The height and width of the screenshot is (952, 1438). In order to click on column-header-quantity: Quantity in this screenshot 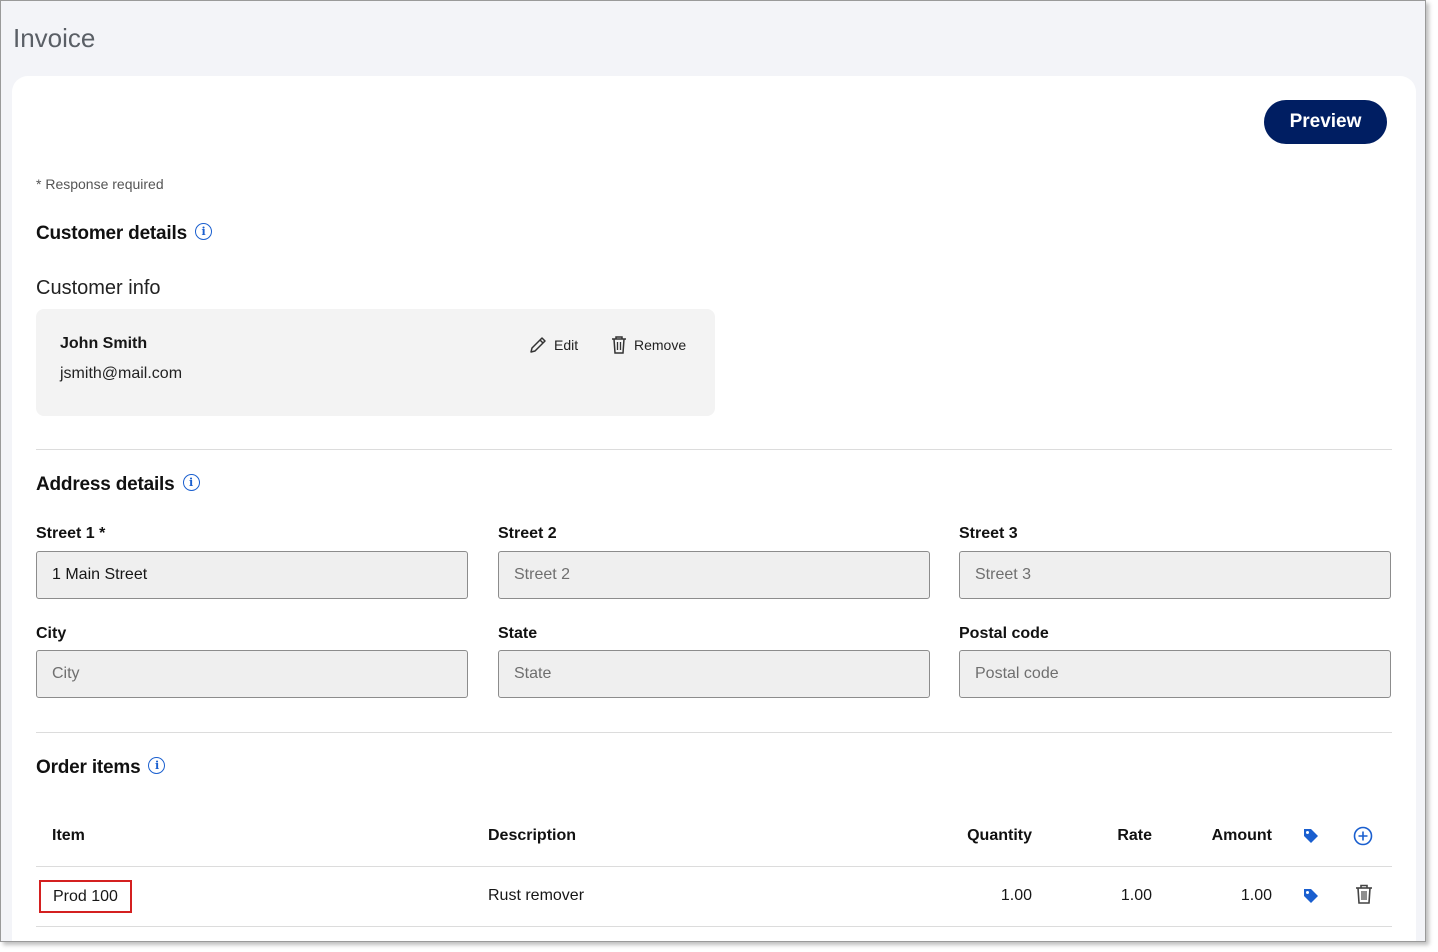, I will do `click(999, 835)`.